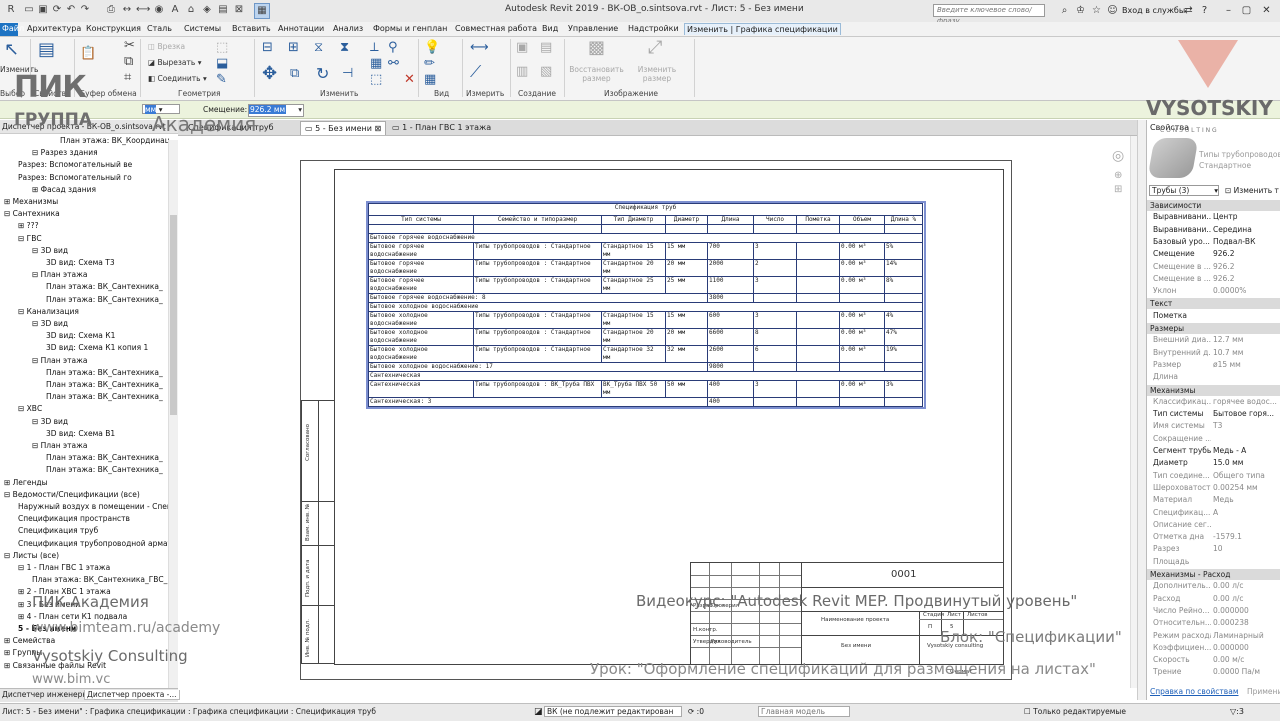 The width and height of the screenshot is (1280, 721). What do you see at coordinates (31, 555) in the screenshot?
I see `browser-item: ⊟ Листы (все)` at bounding box center [31, 555].